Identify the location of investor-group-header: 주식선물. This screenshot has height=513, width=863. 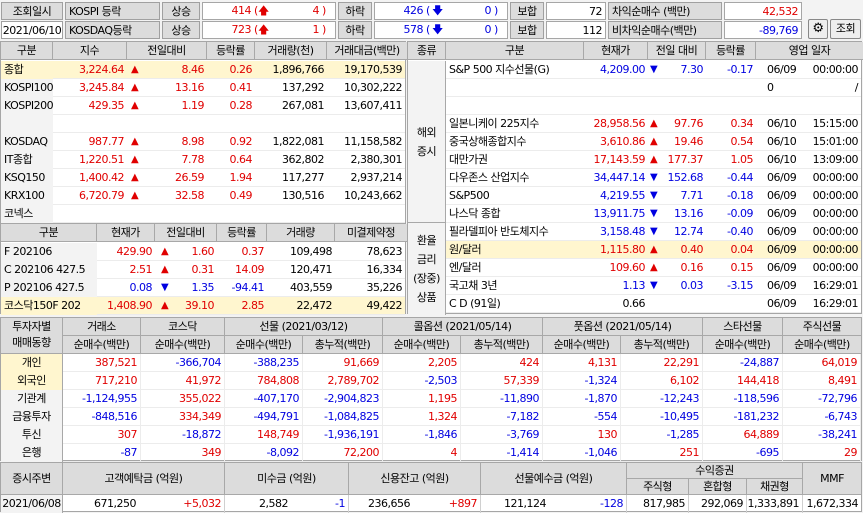
(822, 327).